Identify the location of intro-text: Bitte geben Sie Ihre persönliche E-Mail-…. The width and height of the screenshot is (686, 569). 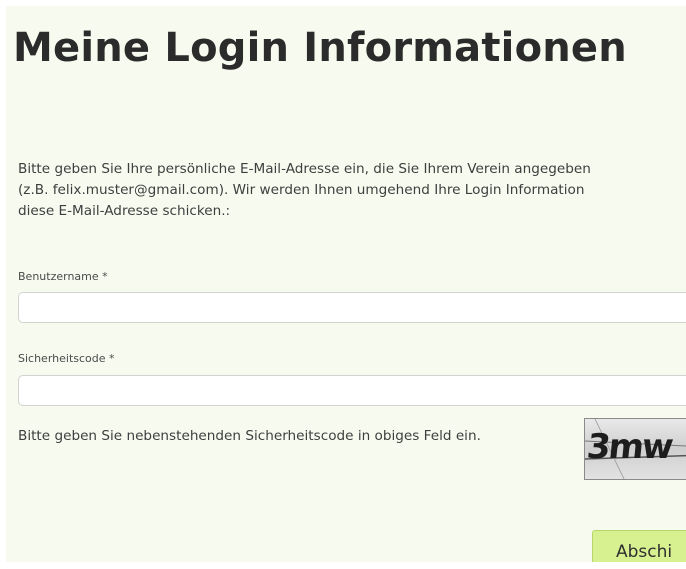
(352, 190).